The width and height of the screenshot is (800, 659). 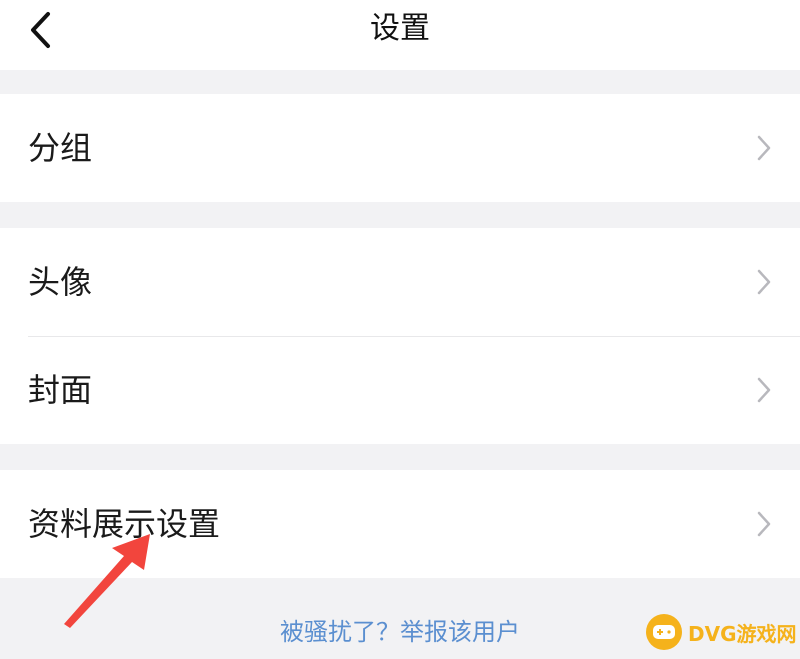 What do you see at coordinates (742, 633) in the screenshot?
I see `watermark-text: DVG游戏网` at bounding box center [742, 633].